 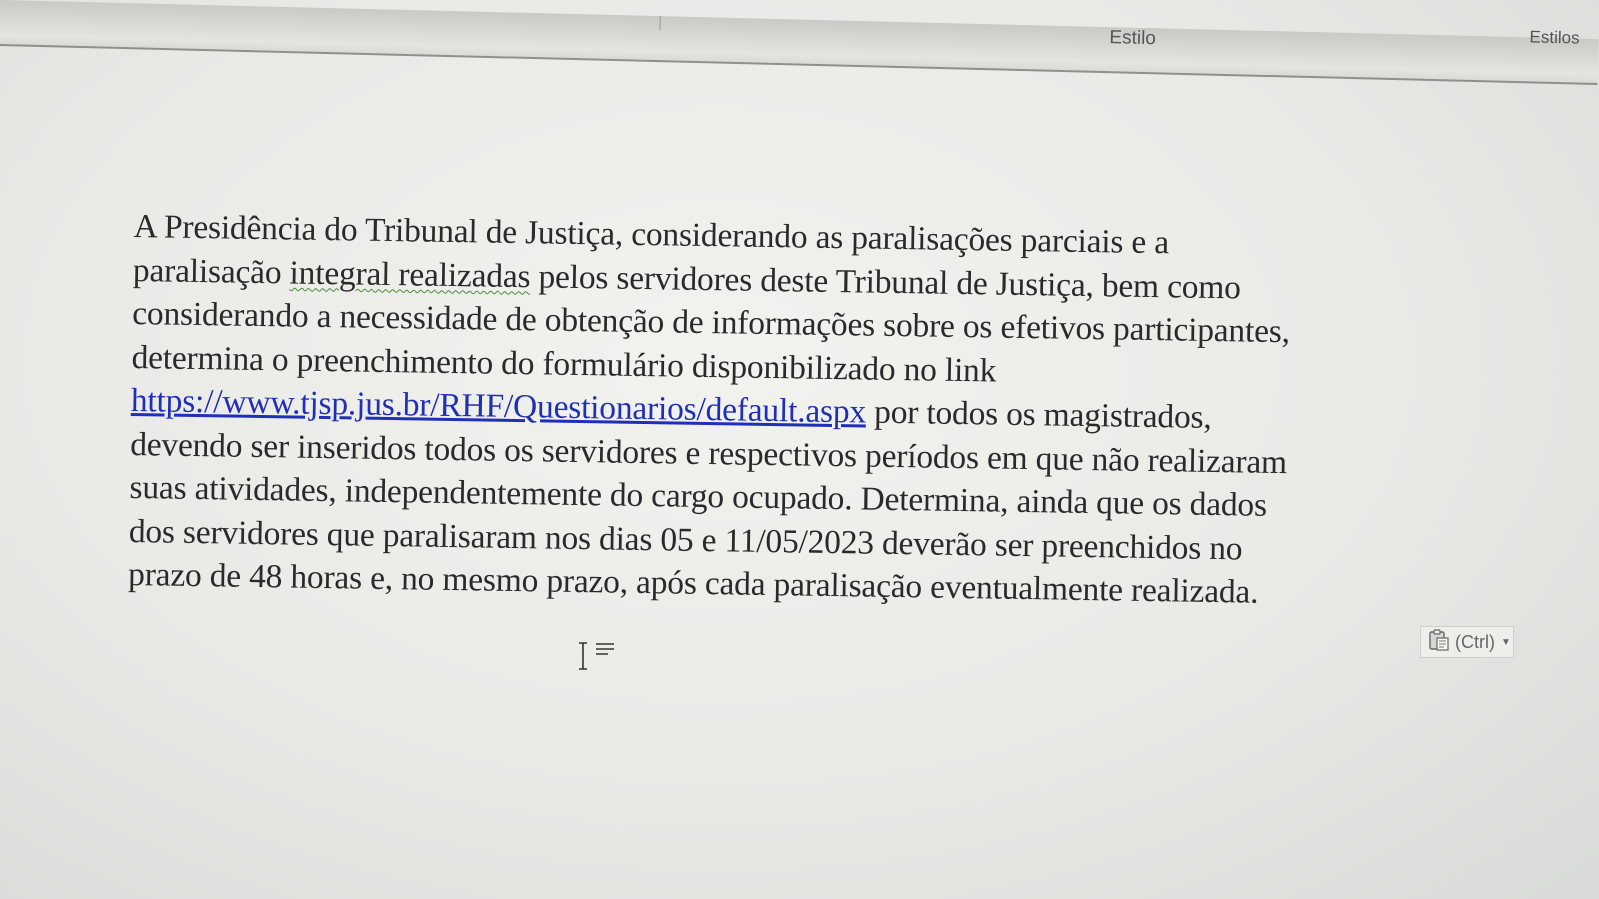 I want to click on grammar-flagged-text: integral realizadas, so click(x=409, y=274).